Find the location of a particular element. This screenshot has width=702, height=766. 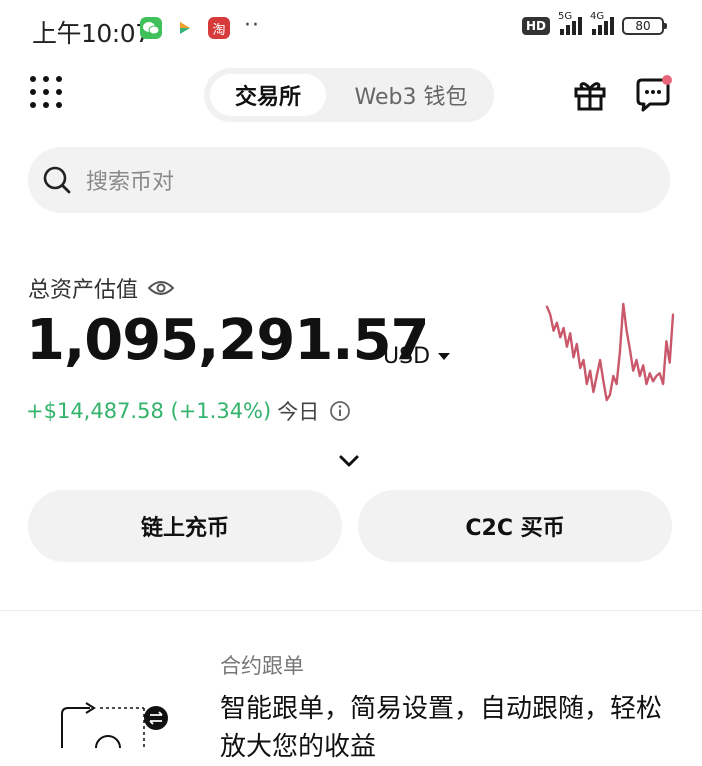

status-app-icons: 淘 is located at coordinates (185, 28).